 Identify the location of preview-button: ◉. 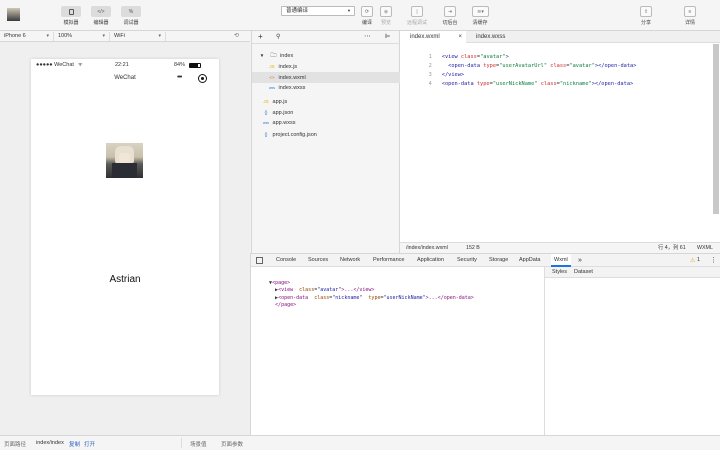
(386, 11).